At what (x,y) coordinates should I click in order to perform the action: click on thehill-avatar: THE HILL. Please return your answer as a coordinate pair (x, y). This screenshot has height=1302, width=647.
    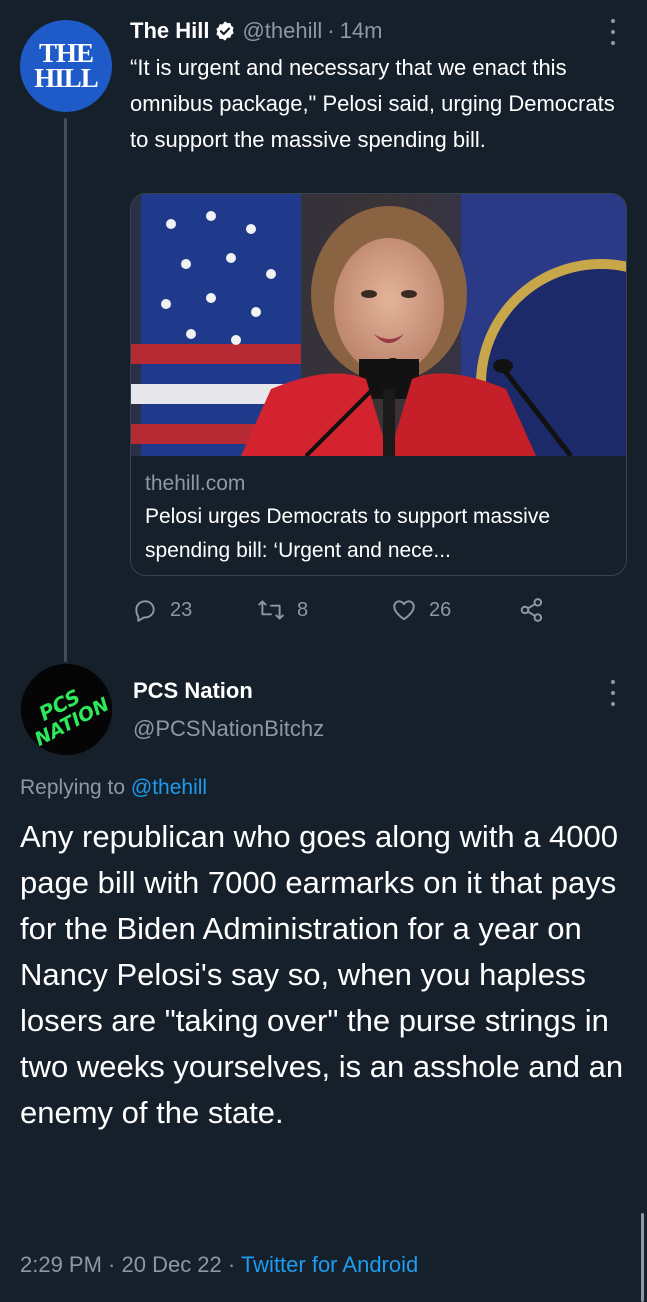
    Looking at the image, I should click on (66, 66).